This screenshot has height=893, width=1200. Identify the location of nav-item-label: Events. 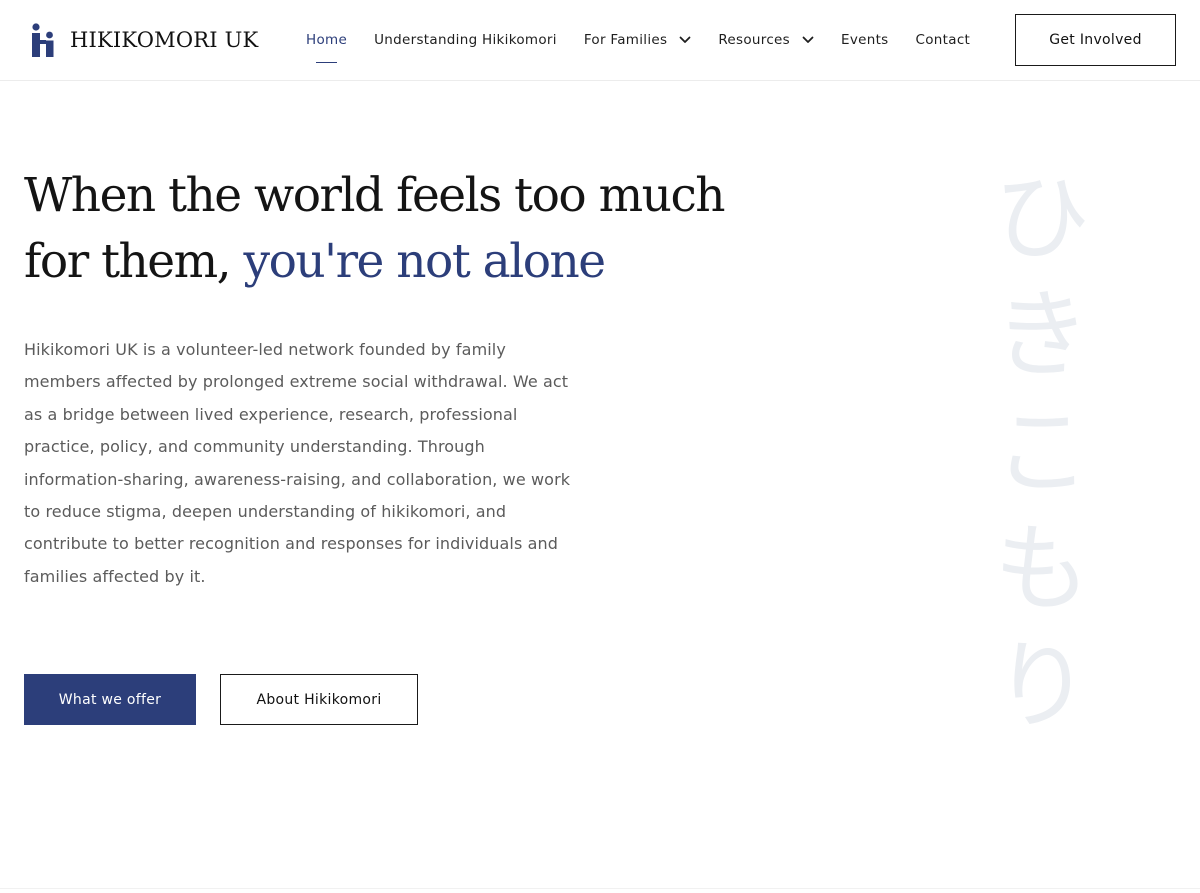
(865, 40).